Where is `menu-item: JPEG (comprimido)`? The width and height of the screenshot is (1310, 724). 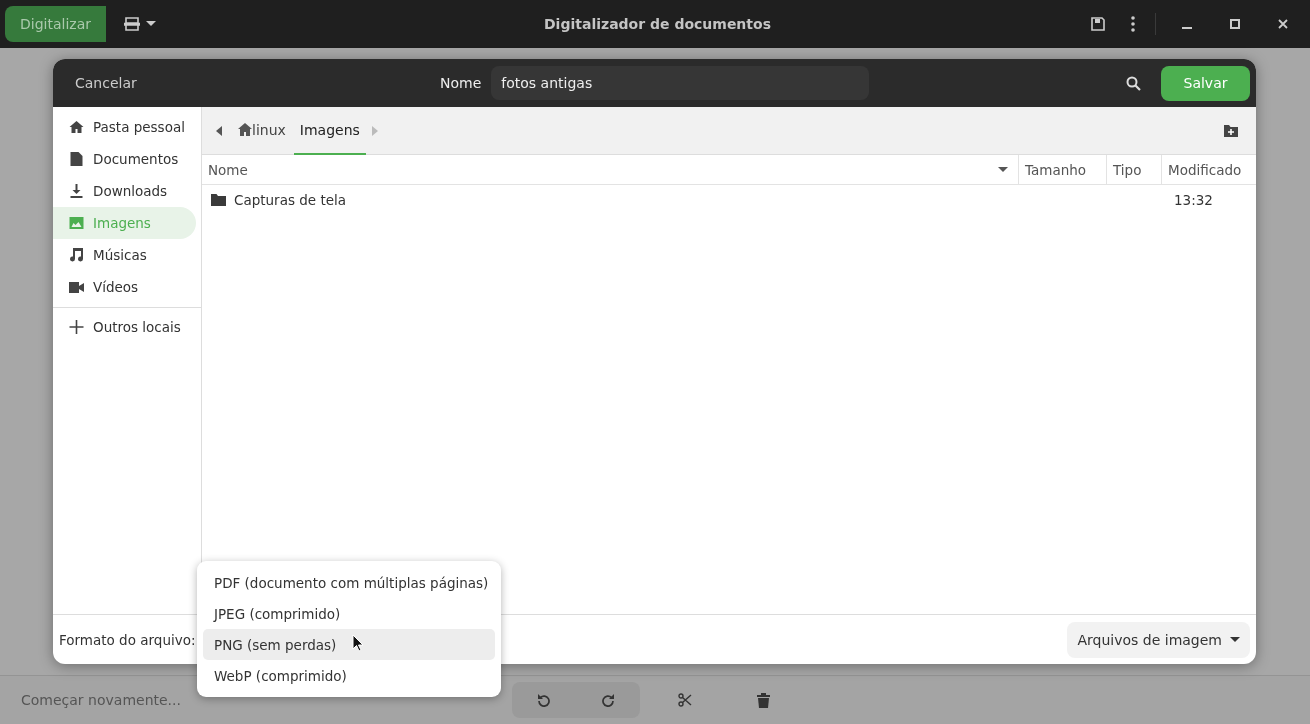
menu-item: JPEG (comprimido) is located at coordinates (349, 613).